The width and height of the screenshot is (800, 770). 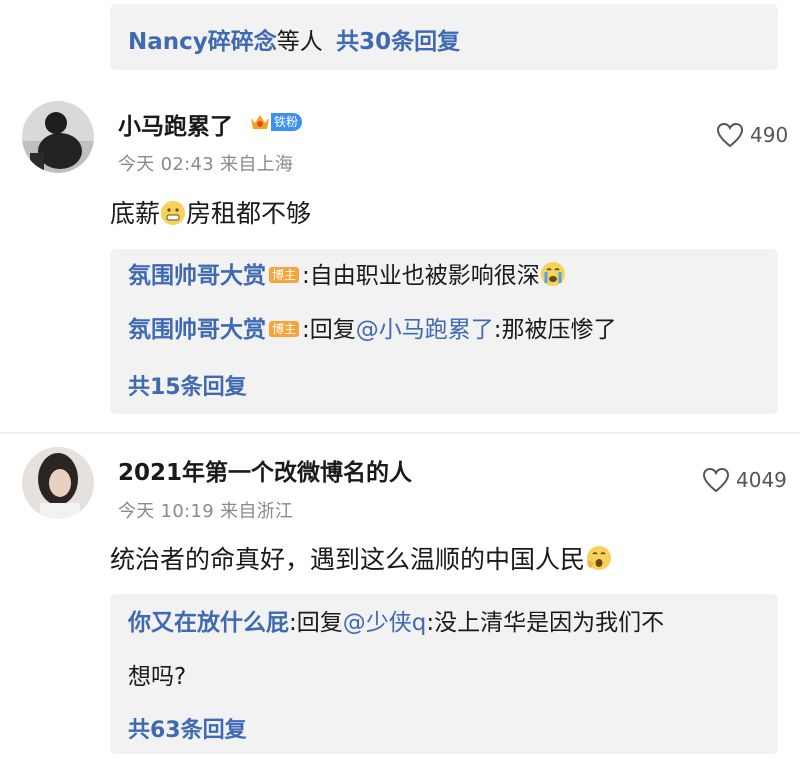 I want to click on like-count: 490, so click(x=769, y=135).